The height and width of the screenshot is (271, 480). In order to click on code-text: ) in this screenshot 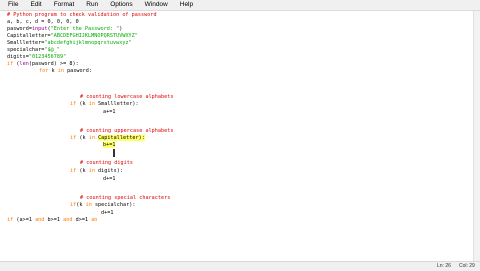, I will do `click(121, 29)`.